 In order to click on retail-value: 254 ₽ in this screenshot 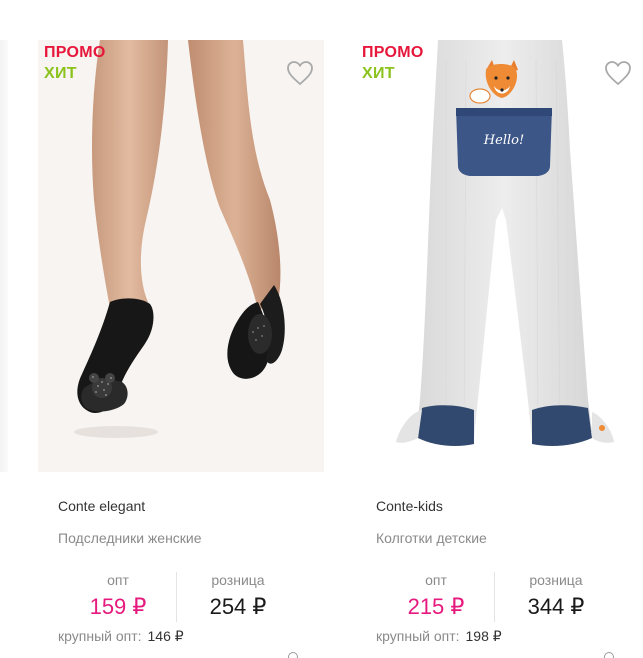, I will do `click(238, 606)`.